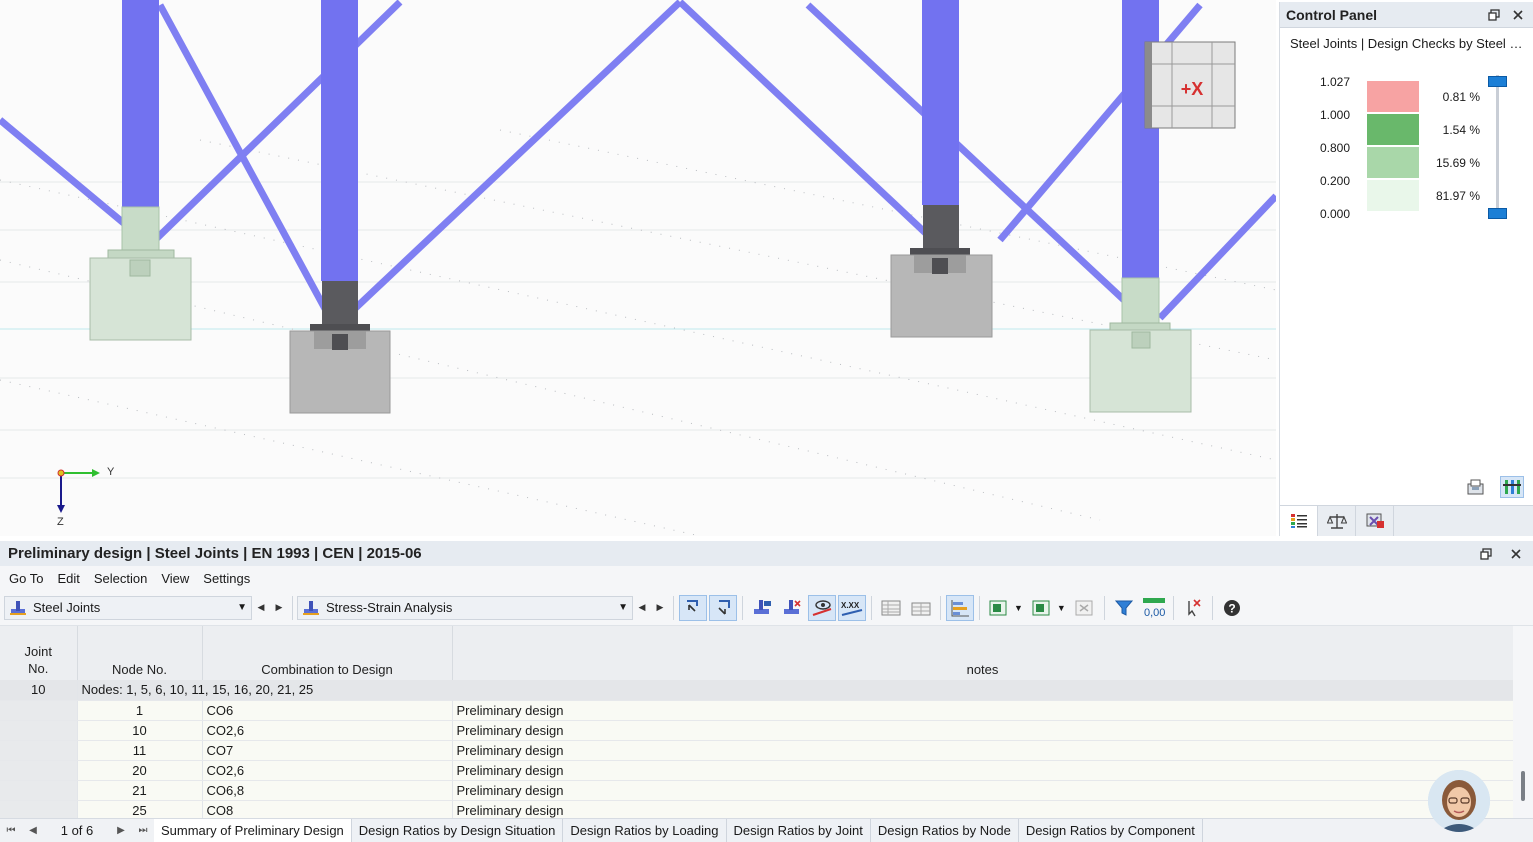  Describe the element at coordinates (756, 770) in the screenshot. I see `table-row: 20 CO2,6 Preliminary design` at that location.